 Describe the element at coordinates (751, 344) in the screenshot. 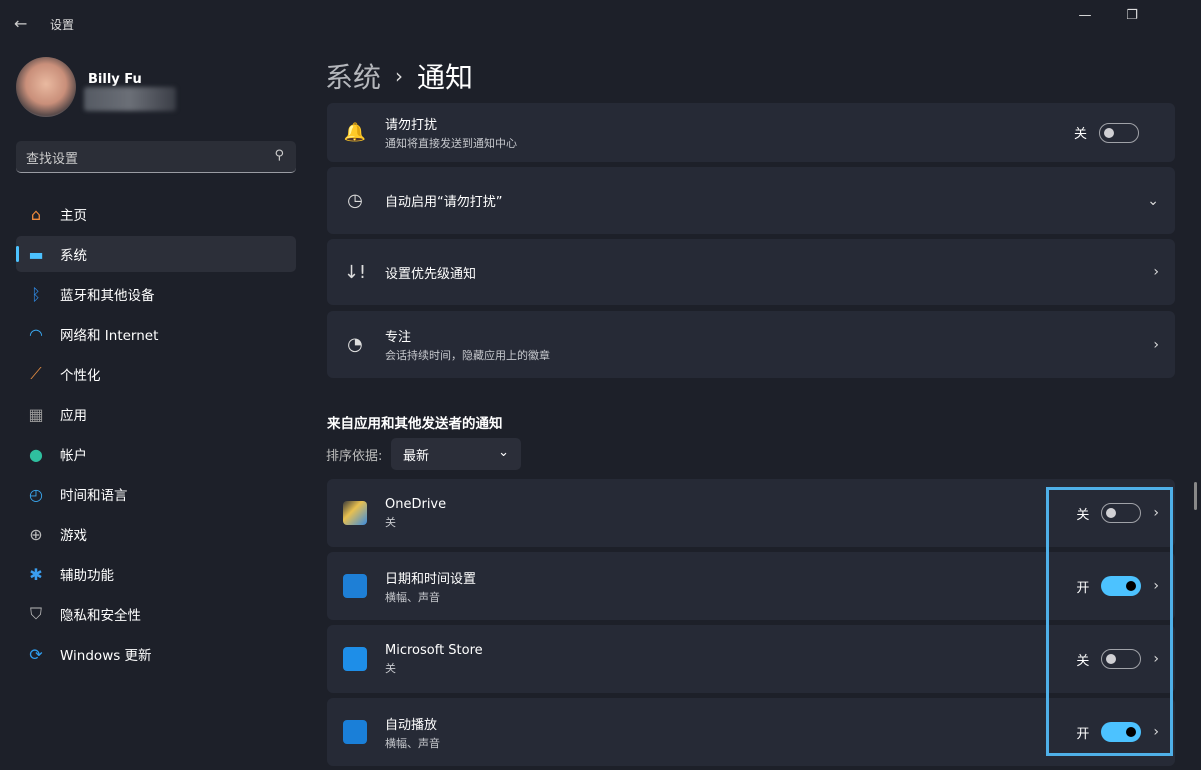

I see `focus-row: ◔ 专注会话持续时间，隐藏应用上的徽章 ›` at that location.